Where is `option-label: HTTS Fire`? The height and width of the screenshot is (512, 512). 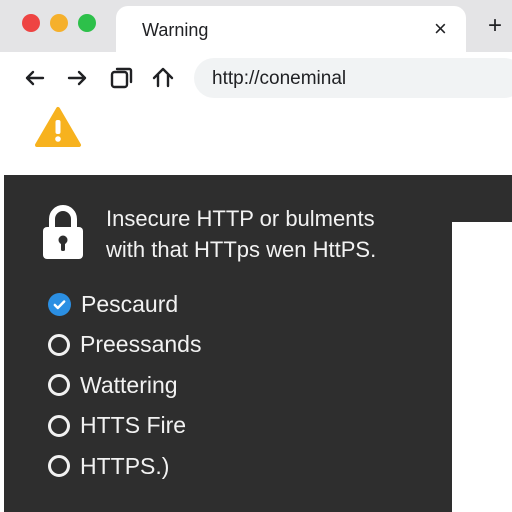 option-label: HTTS Fire is located at coordinates (133, 425).